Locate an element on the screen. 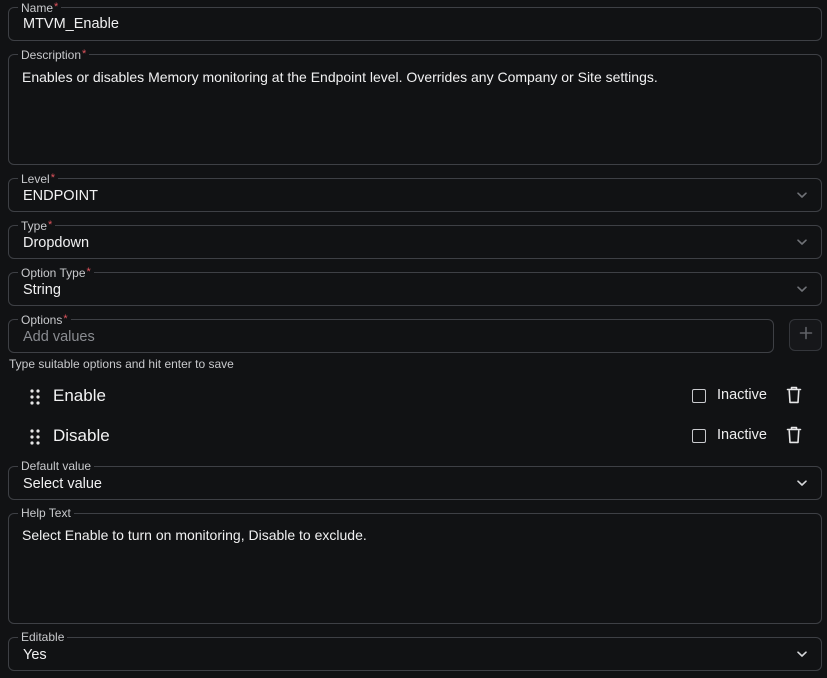 Image resolution: width=827 pixels, height=678 pixels. default-value-label: Default value is located at coordinates (56, 466).